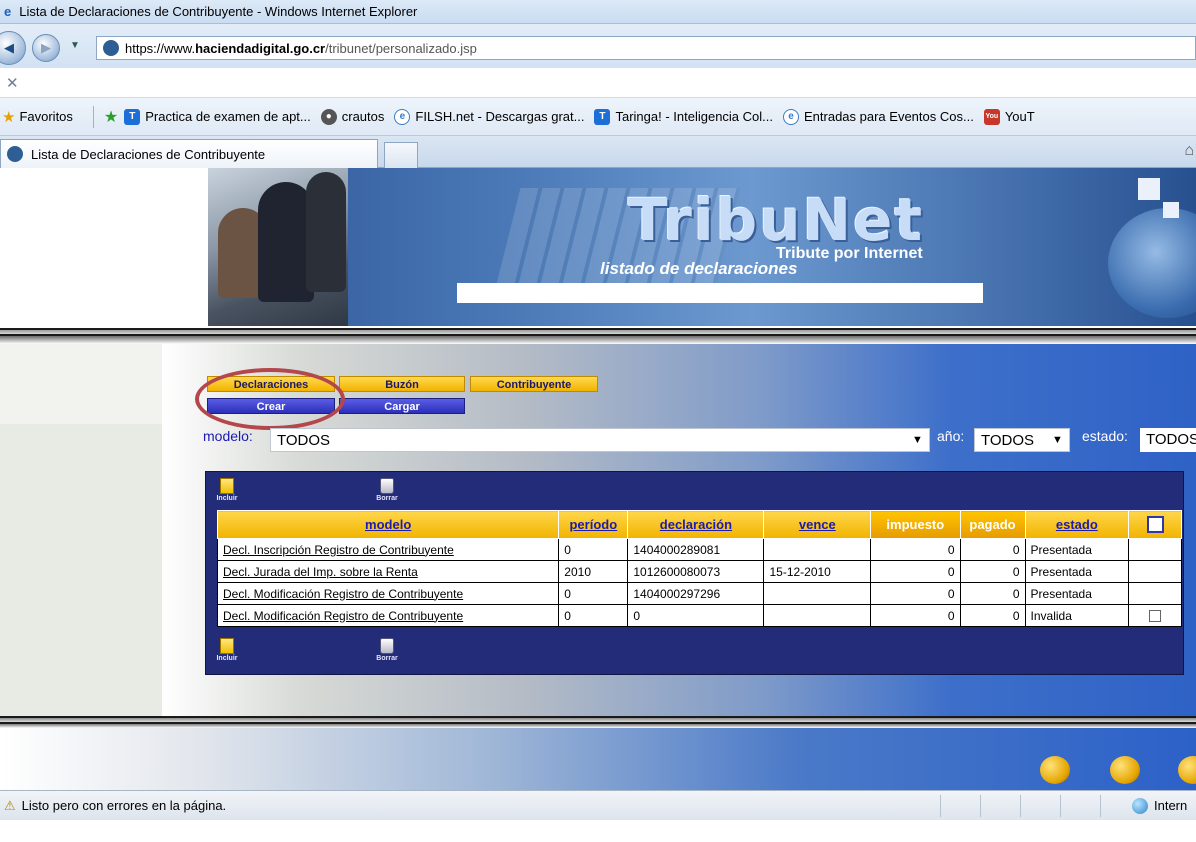 The image size is (1196, 842). Describe the element at coordinates (1105, 436) in the screenshot. I see `estado-label: estado:` at that location.